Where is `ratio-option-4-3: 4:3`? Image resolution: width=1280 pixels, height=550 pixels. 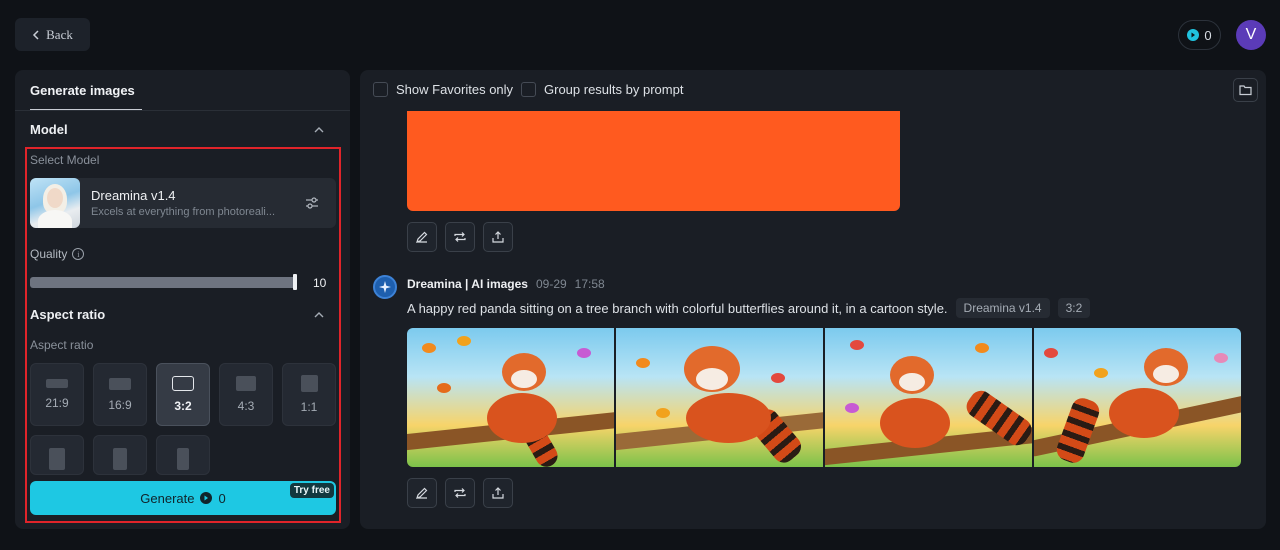 ratio-option-4-3: 4:3 is located at coordinates (246, 394).